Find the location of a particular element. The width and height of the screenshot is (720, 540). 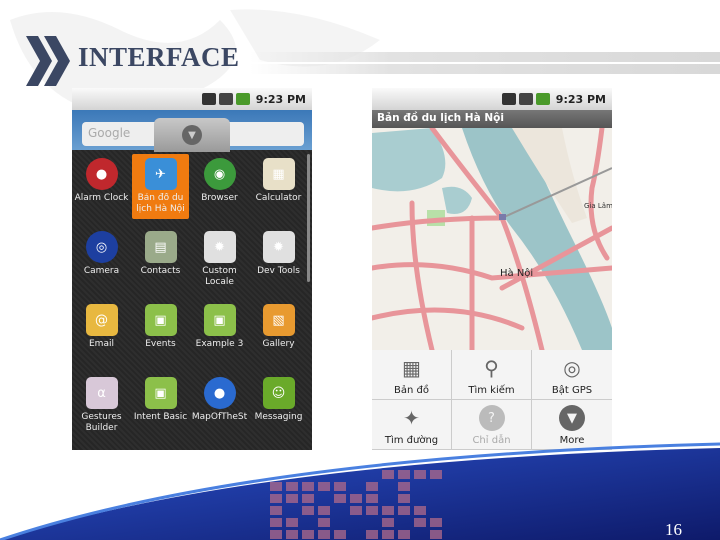

email-icon: @ is located at coordinates (102, 320).